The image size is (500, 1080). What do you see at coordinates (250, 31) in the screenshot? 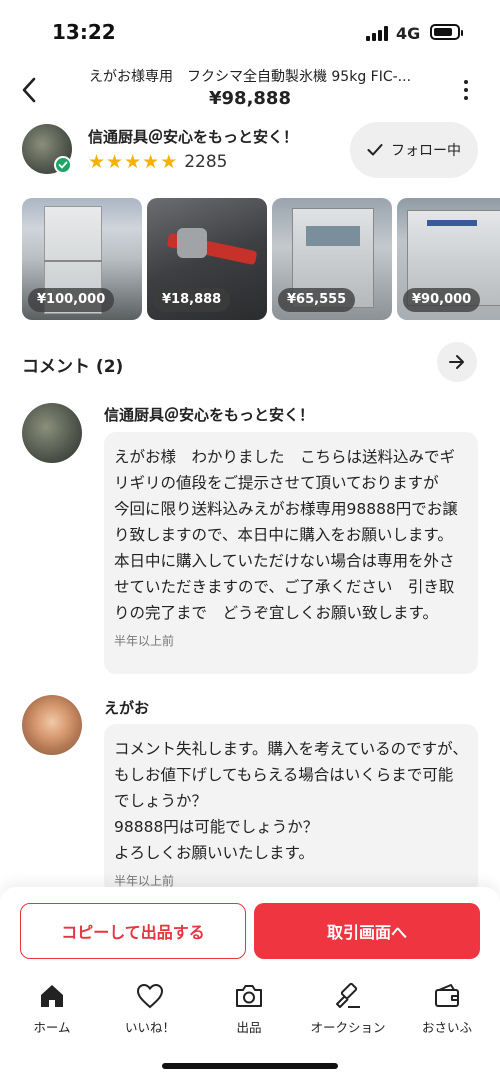
I see `status-bar: 13:22 4G` at bounding box center [250, 31].